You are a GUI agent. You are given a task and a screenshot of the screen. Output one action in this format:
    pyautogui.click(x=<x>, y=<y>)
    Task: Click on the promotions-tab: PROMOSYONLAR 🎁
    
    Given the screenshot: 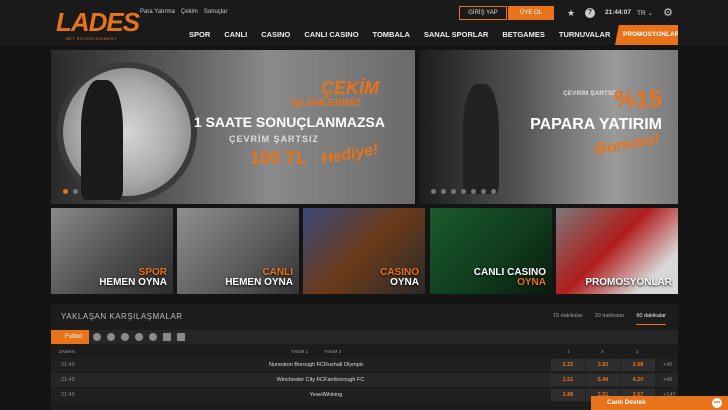 What is the action you would take?
    pyautogui.click(x=646, y=35)
    